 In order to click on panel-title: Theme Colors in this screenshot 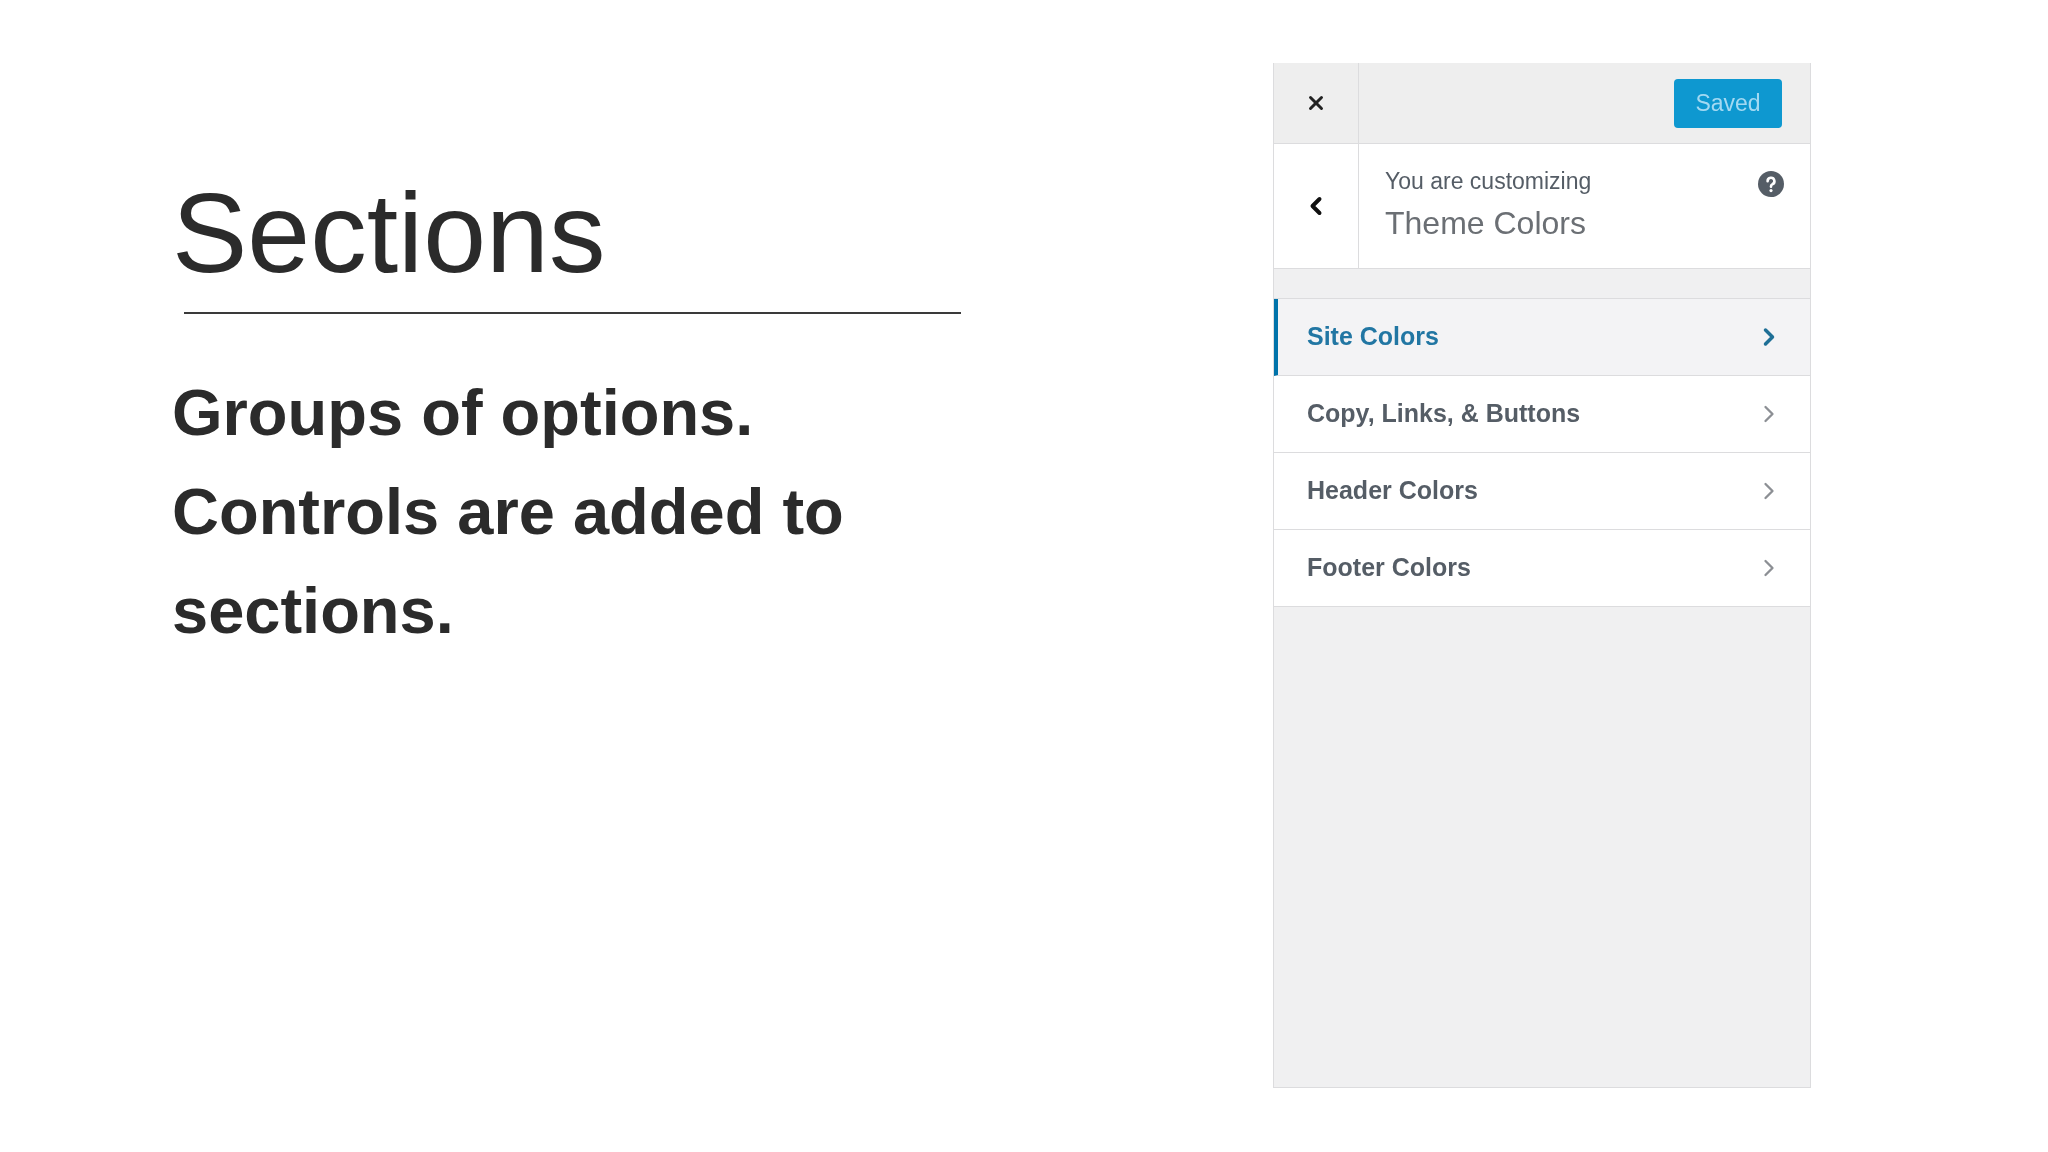, I will do `click(1485, 223)`.